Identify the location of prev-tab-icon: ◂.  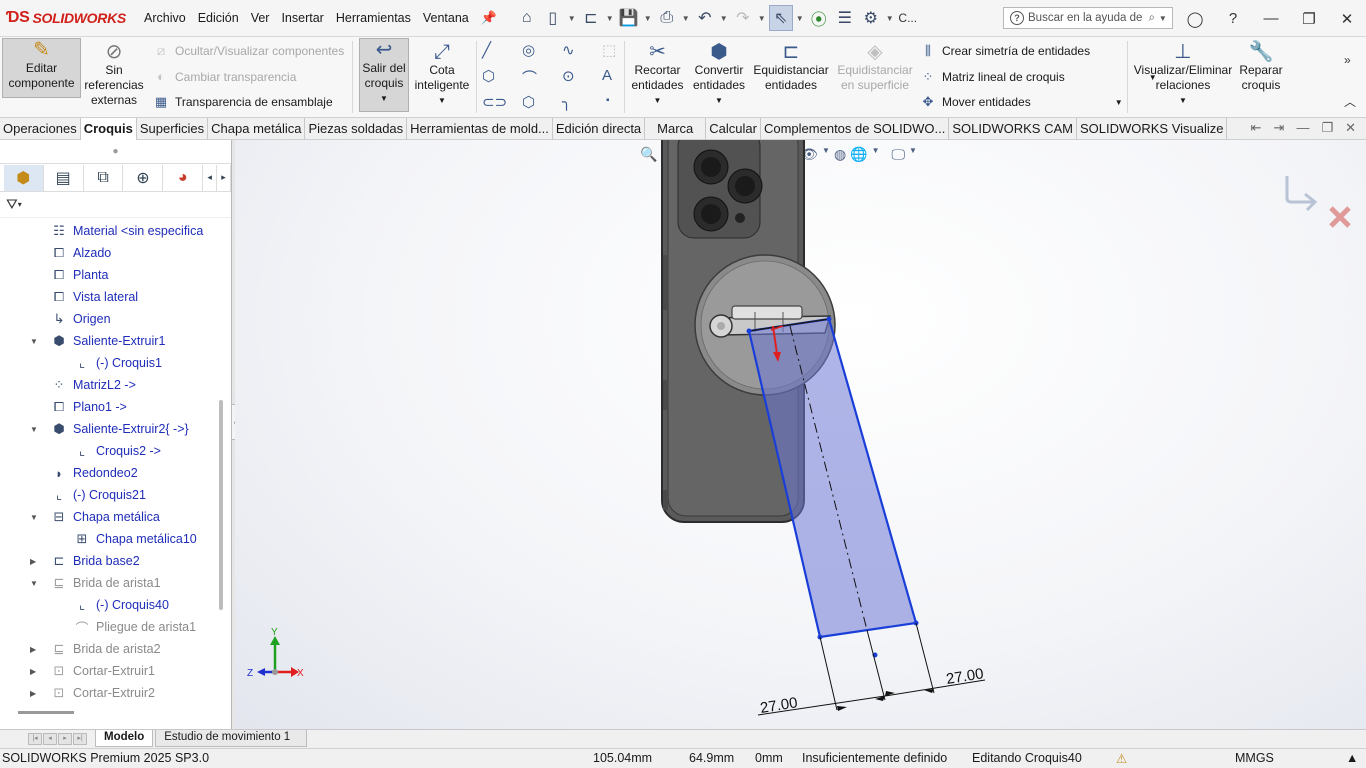
(50, 738).